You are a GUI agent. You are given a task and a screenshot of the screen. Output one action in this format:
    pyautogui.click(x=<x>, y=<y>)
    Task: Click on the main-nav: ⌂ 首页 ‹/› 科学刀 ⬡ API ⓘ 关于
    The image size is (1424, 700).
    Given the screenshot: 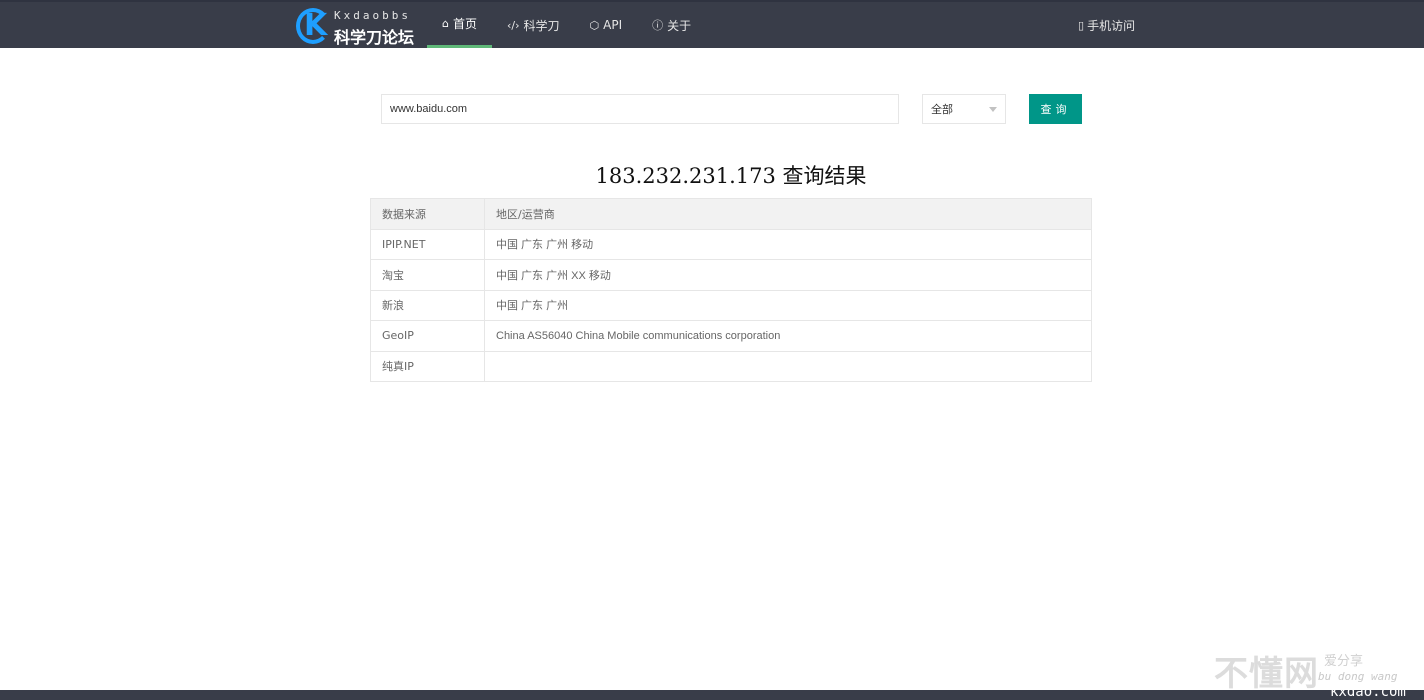 What is the action you would take?
    pyautogui.click(x=566, y=25)
    